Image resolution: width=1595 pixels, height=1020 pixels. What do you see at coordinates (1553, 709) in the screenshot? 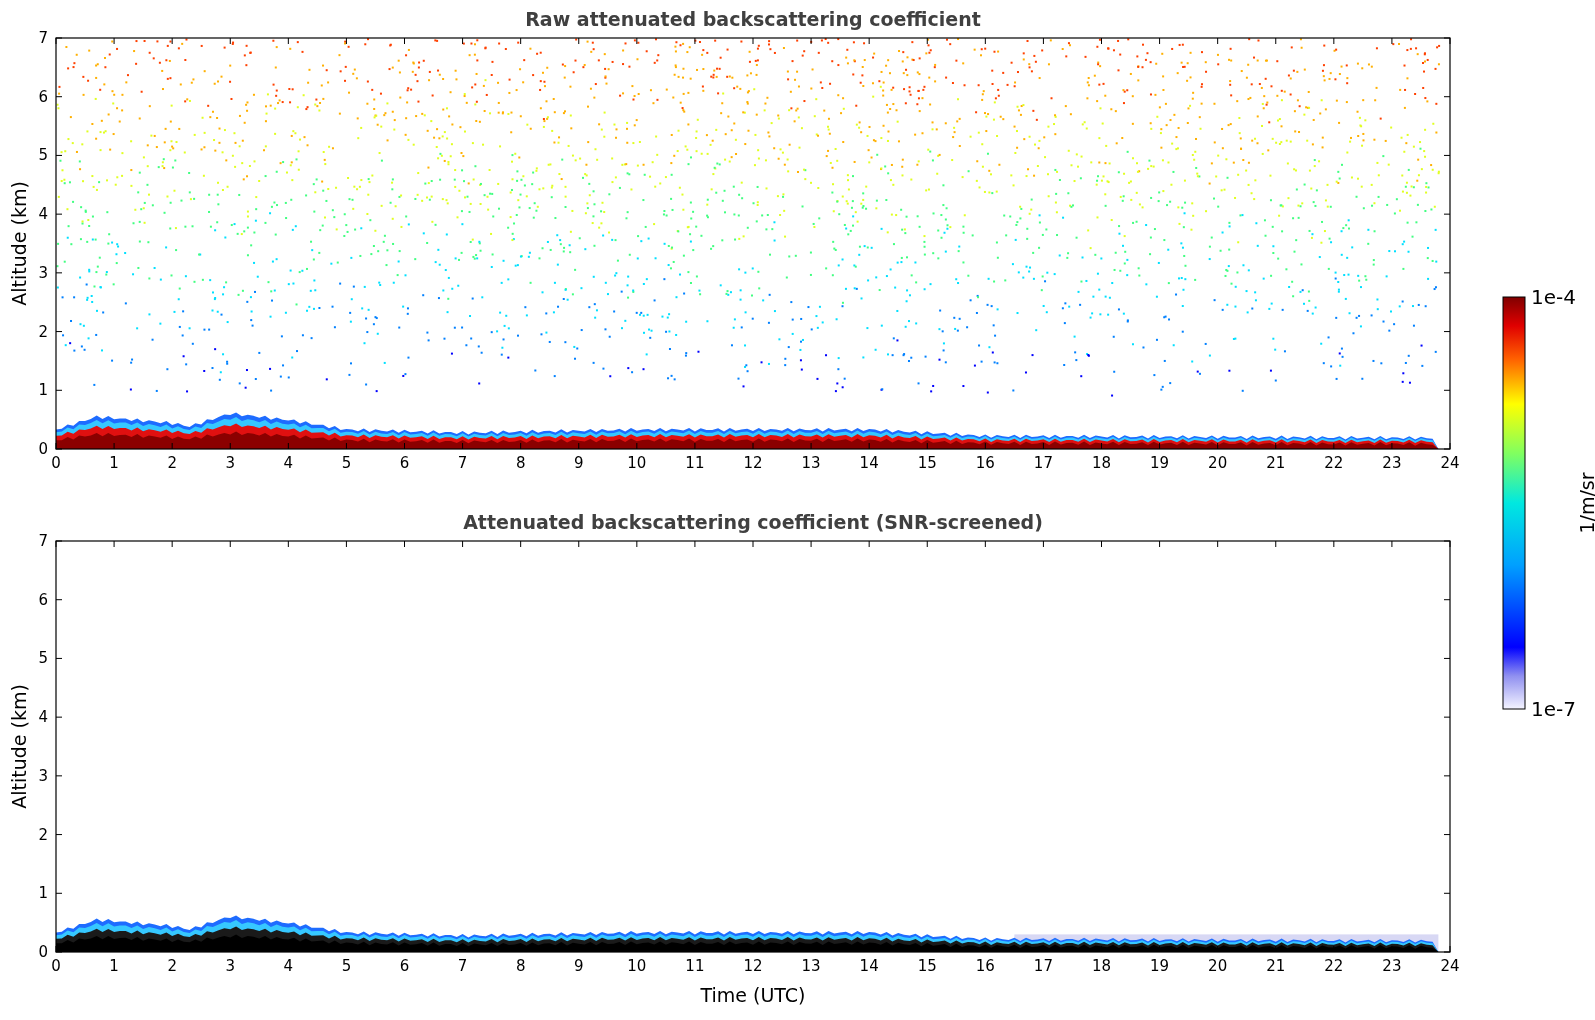
I see `colorbar-tick-label: 1e-7` at bounding box center [1553, 709].